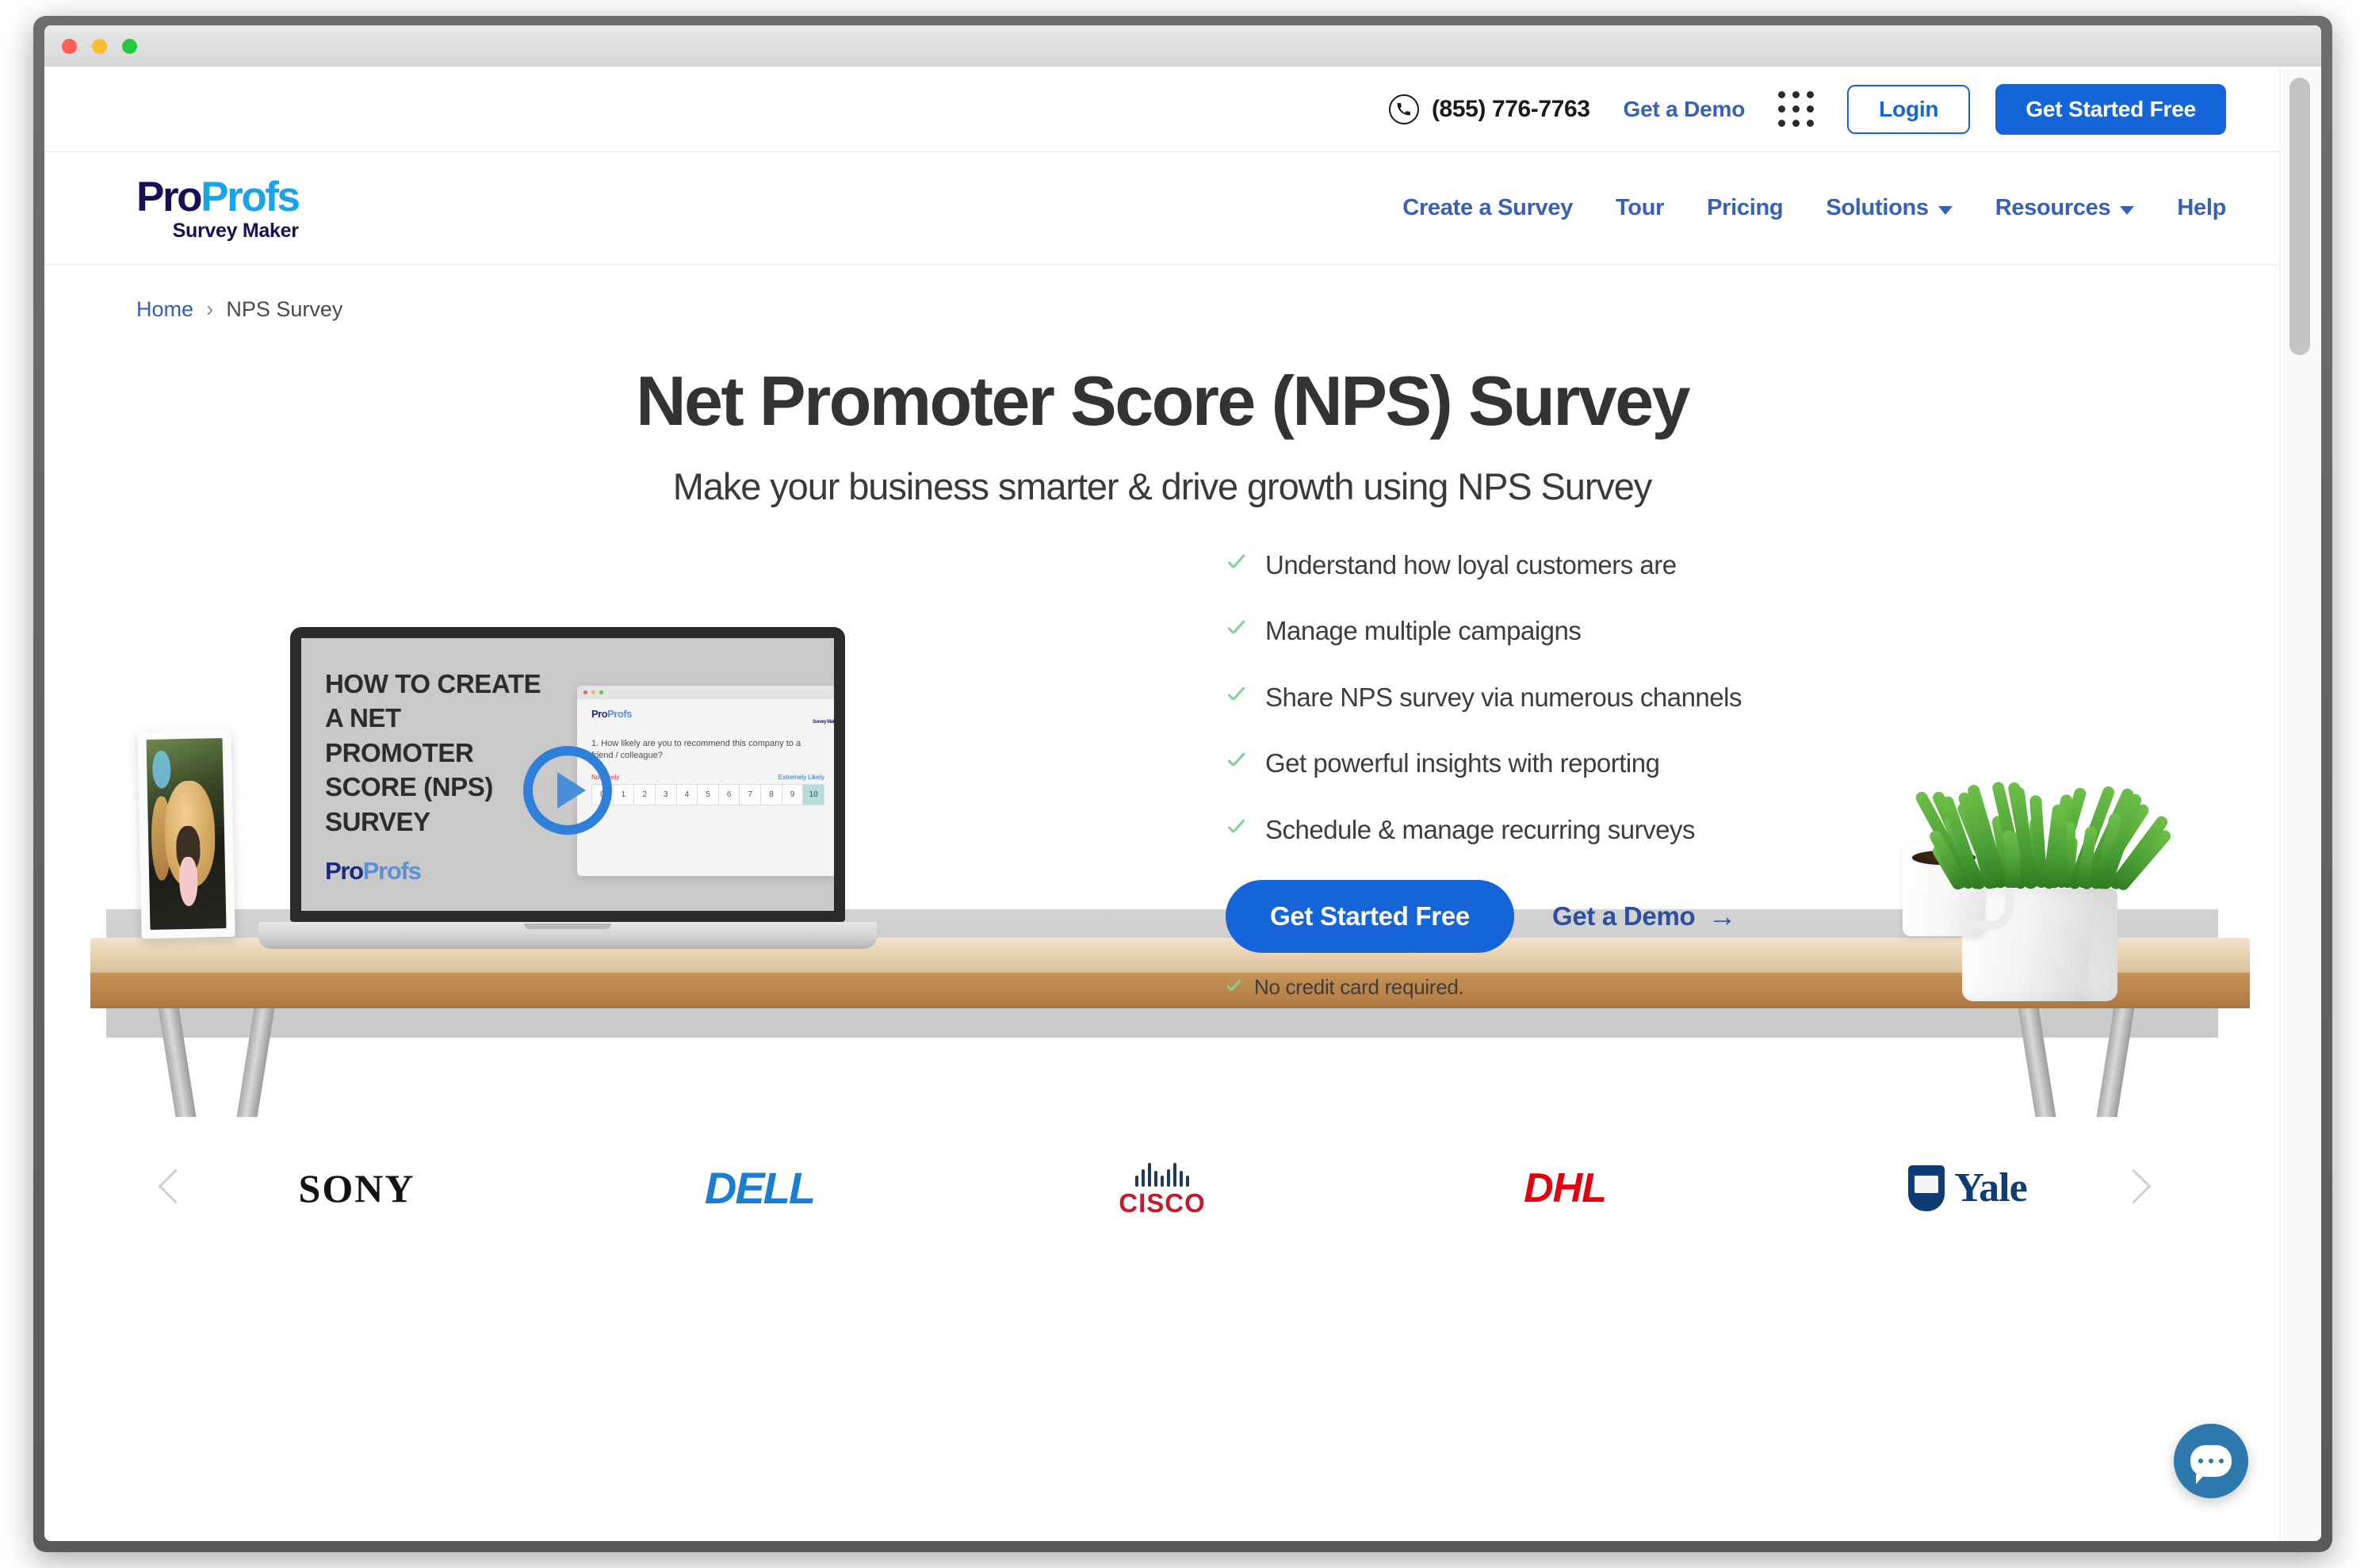 This screenshot has width=2364, height=1568. I want to click on close-window-button, so click(69, 46).